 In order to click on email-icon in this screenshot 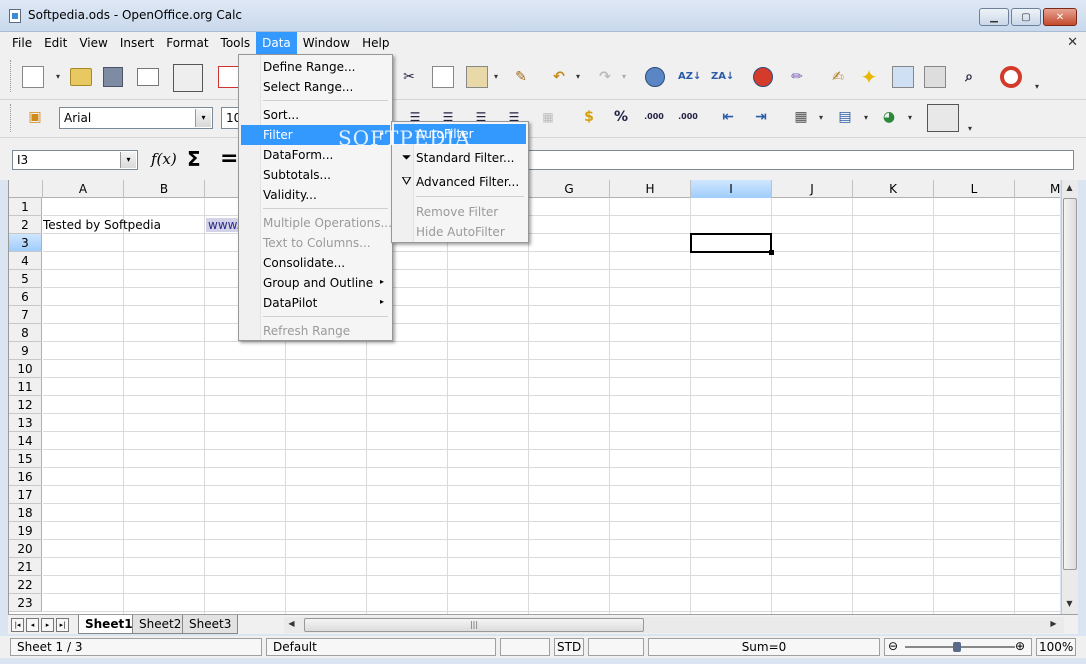, I will do `click(148, 77)`.